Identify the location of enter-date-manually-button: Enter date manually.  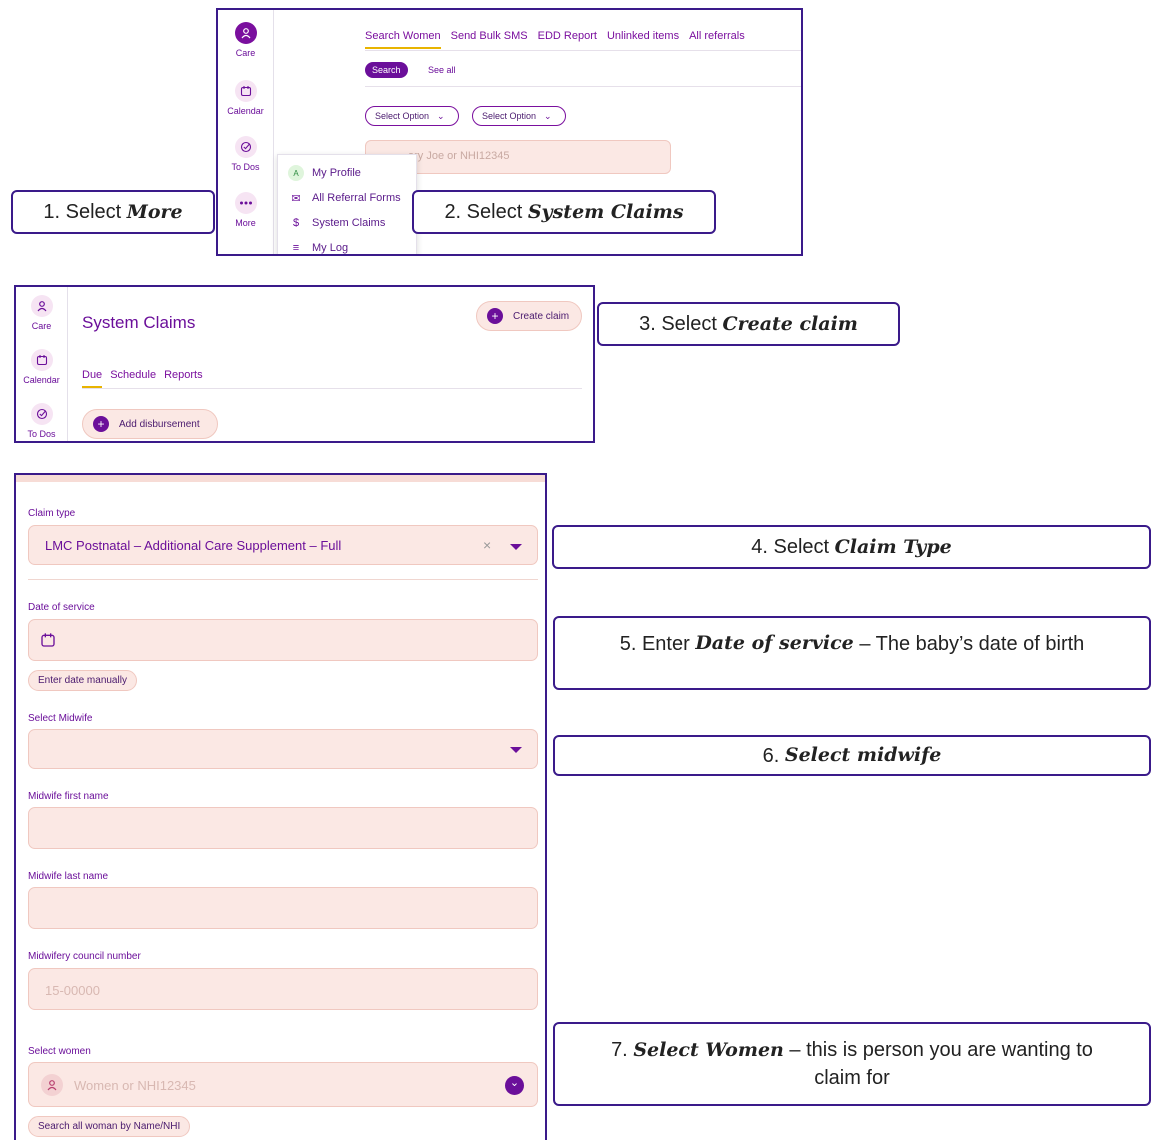
(82, 680).